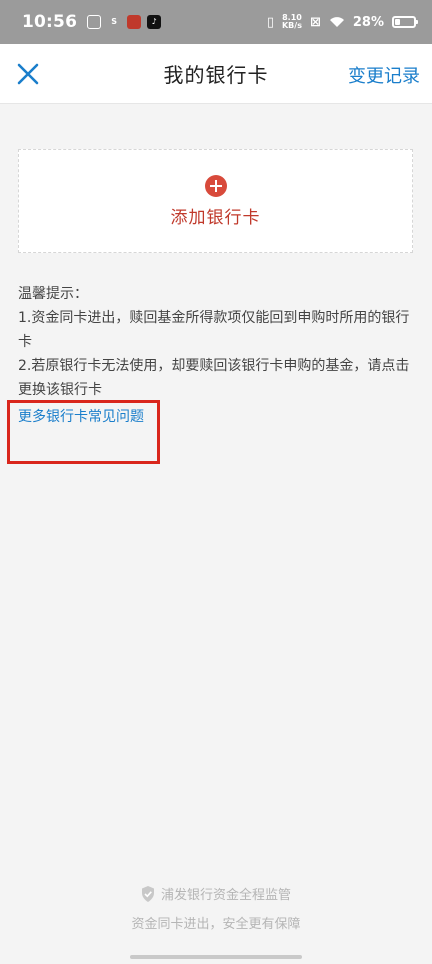  What do you see at coordinates (216, 908) in the screenshot?
I see `footer: 浦发银行资金全程监管 资金同卡进出，安全更有保障` at bounding box center [216, 908].